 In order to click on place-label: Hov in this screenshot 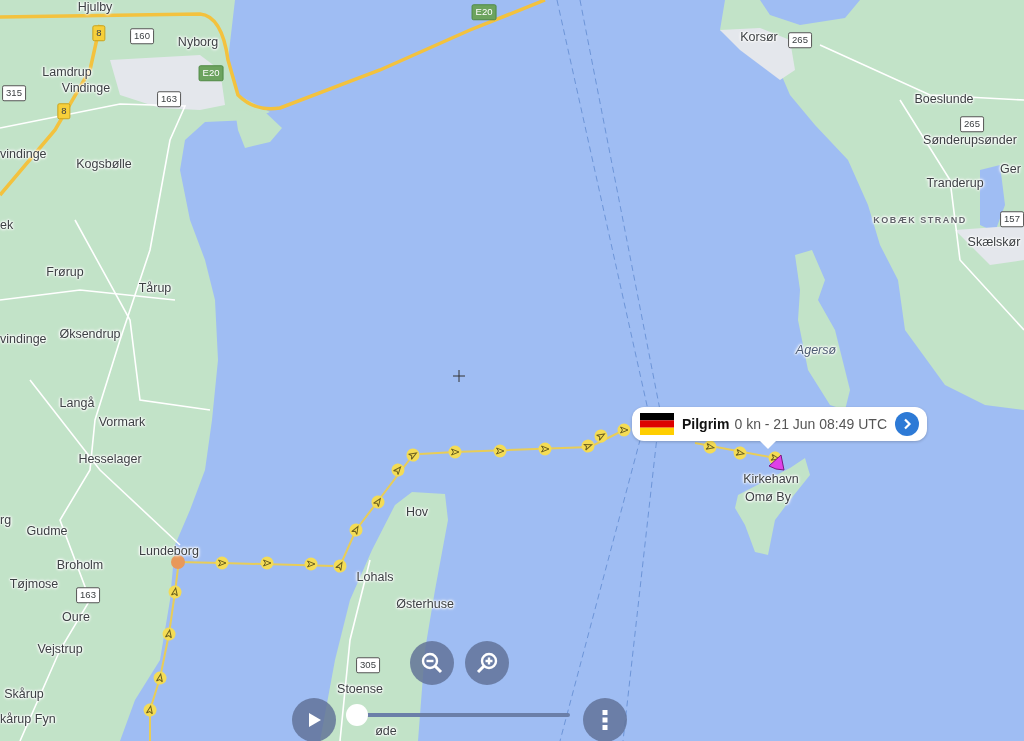, I will do `click(417, 512)`.